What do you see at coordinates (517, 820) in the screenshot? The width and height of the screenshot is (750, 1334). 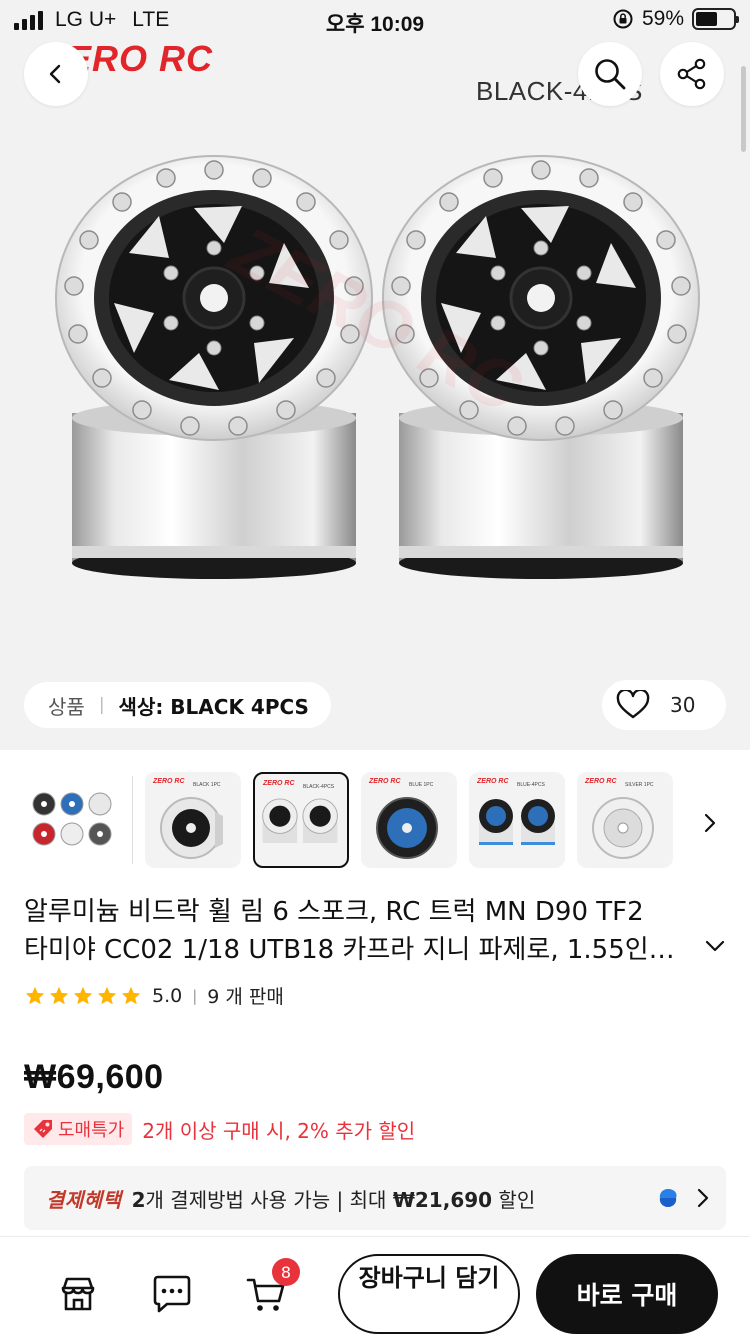 I see `thumbnail-4: ZERO RC BLUE-4PCS` at bounding box center [517, 820].